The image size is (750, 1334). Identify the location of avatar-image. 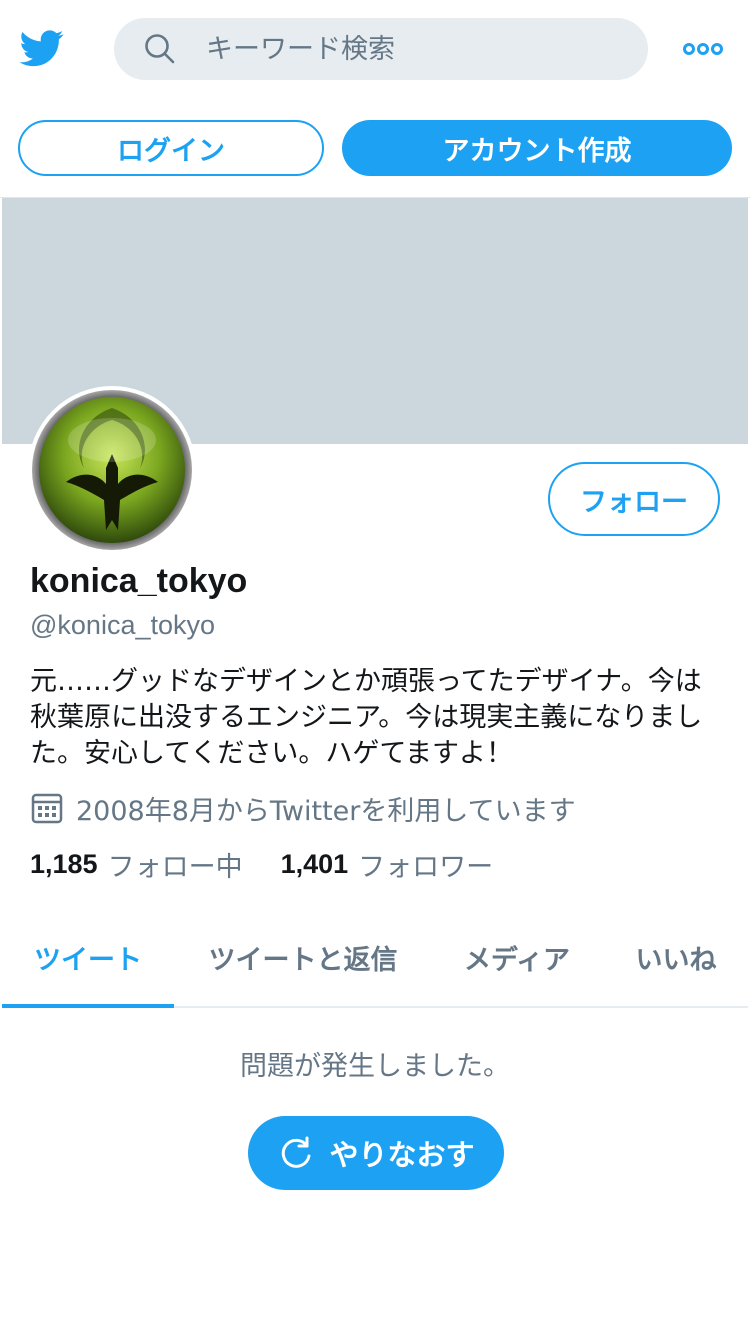
(112, 470).